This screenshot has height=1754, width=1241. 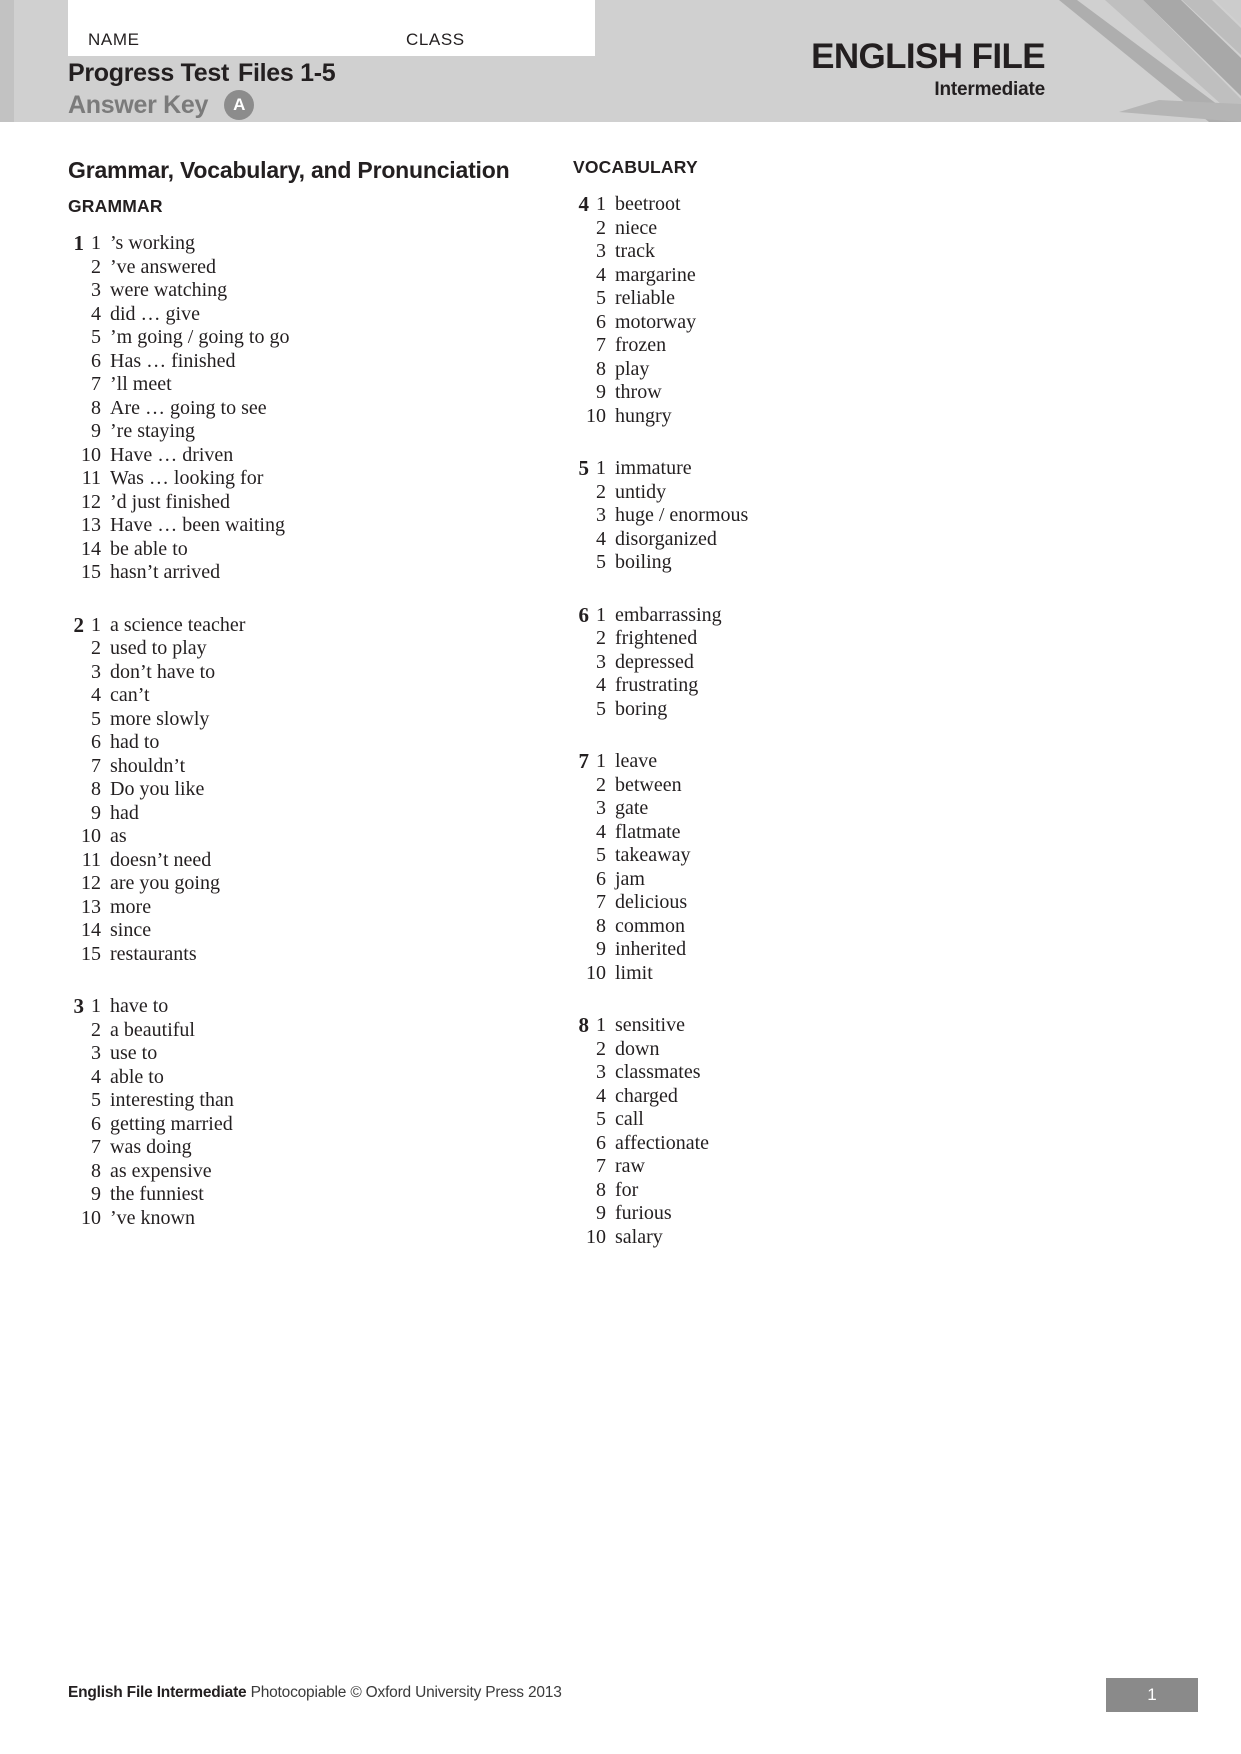 What do you see at coordinates (303, 837) in the screenshot?
I see `answer-item: 10 as` at bounding box center [303, 837].